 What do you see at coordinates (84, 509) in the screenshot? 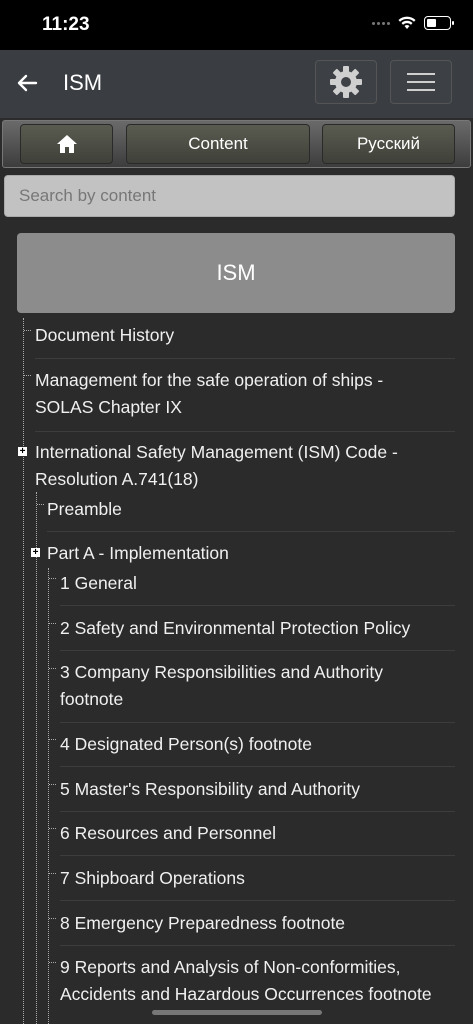
I see `tree-item-preamble: Preamble` at bounding box center [84, 509].